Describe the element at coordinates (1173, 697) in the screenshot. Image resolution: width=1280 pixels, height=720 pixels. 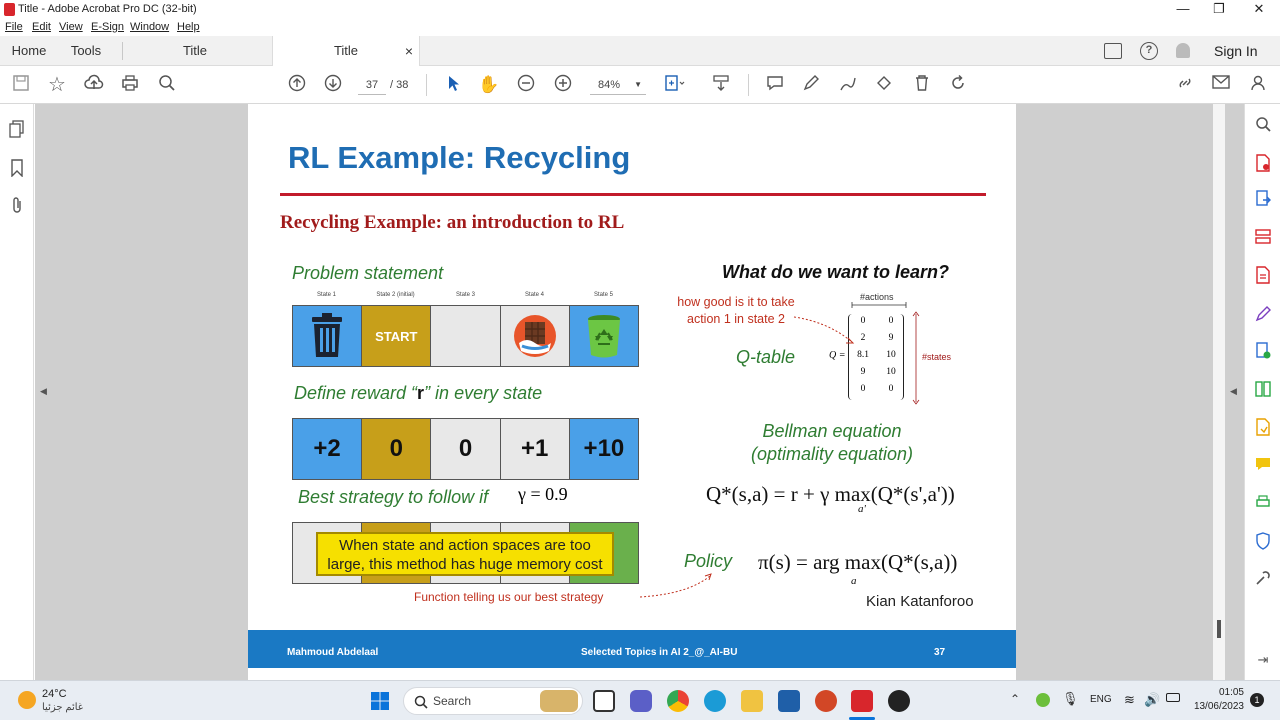
I see `battery-icon` at that location.